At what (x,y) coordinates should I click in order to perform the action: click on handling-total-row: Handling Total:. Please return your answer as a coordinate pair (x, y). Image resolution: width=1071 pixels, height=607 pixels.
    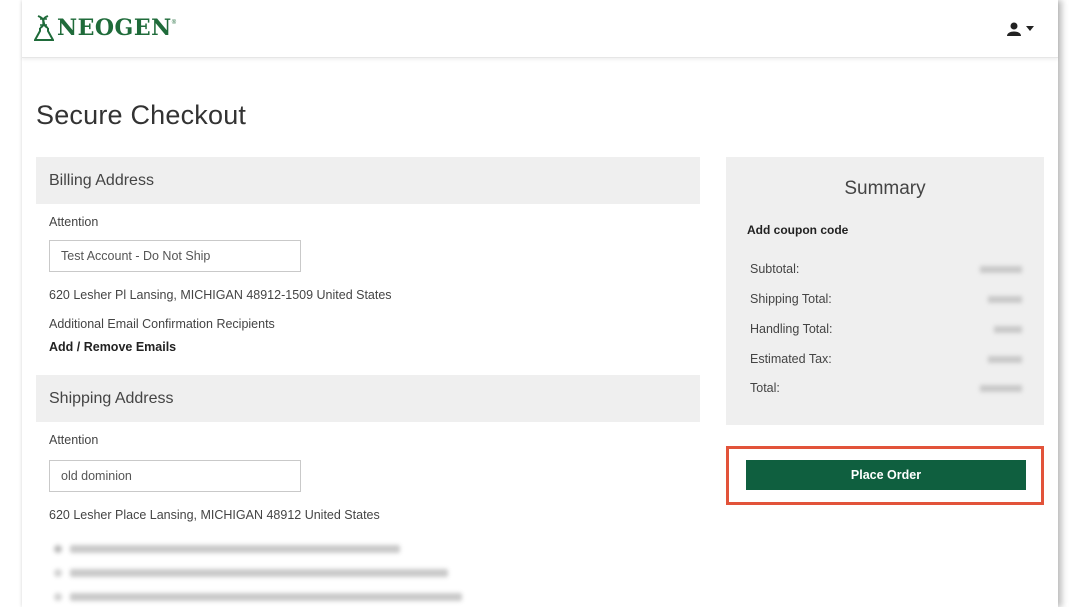
    Looking at the image, I should click on (886, 329).